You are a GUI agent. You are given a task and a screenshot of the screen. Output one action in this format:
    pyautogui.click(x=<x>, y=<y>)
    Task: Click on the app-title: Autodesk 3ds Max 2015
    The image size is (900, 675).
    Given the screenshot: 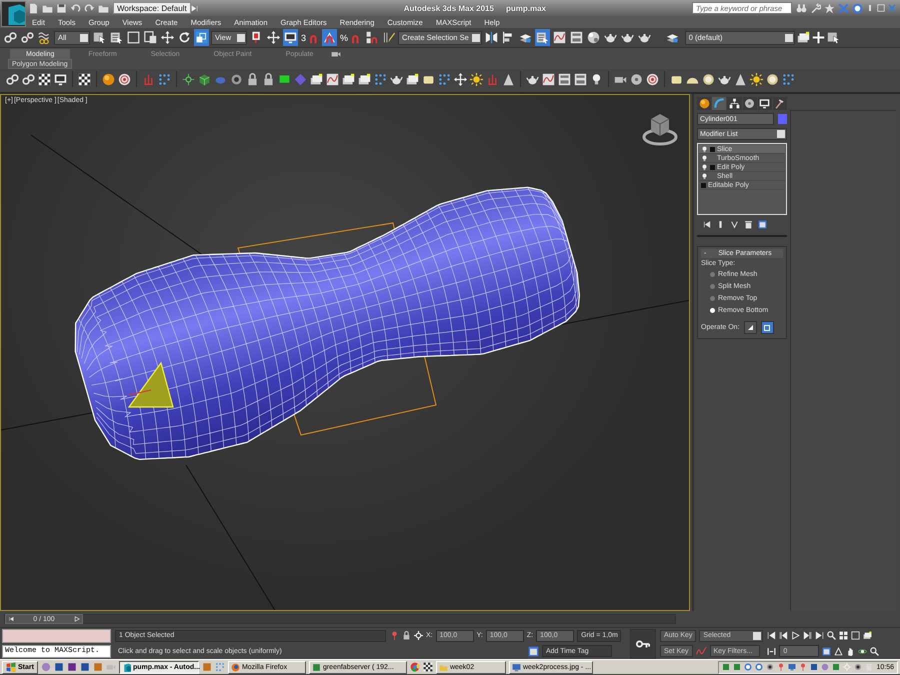 What is the action you would take?
    pyautogui.click(x=449, y=8)
    